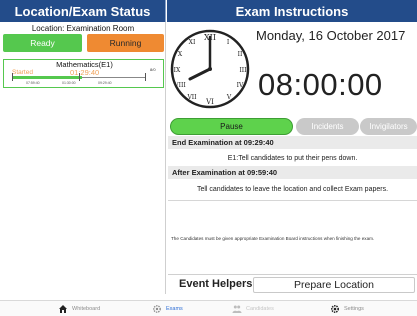 Image resolution: width=417 pixels, height=316 pixels. I want to click on event-helpers-bar: Event Helpers Prepare Location, so click(292, 284).